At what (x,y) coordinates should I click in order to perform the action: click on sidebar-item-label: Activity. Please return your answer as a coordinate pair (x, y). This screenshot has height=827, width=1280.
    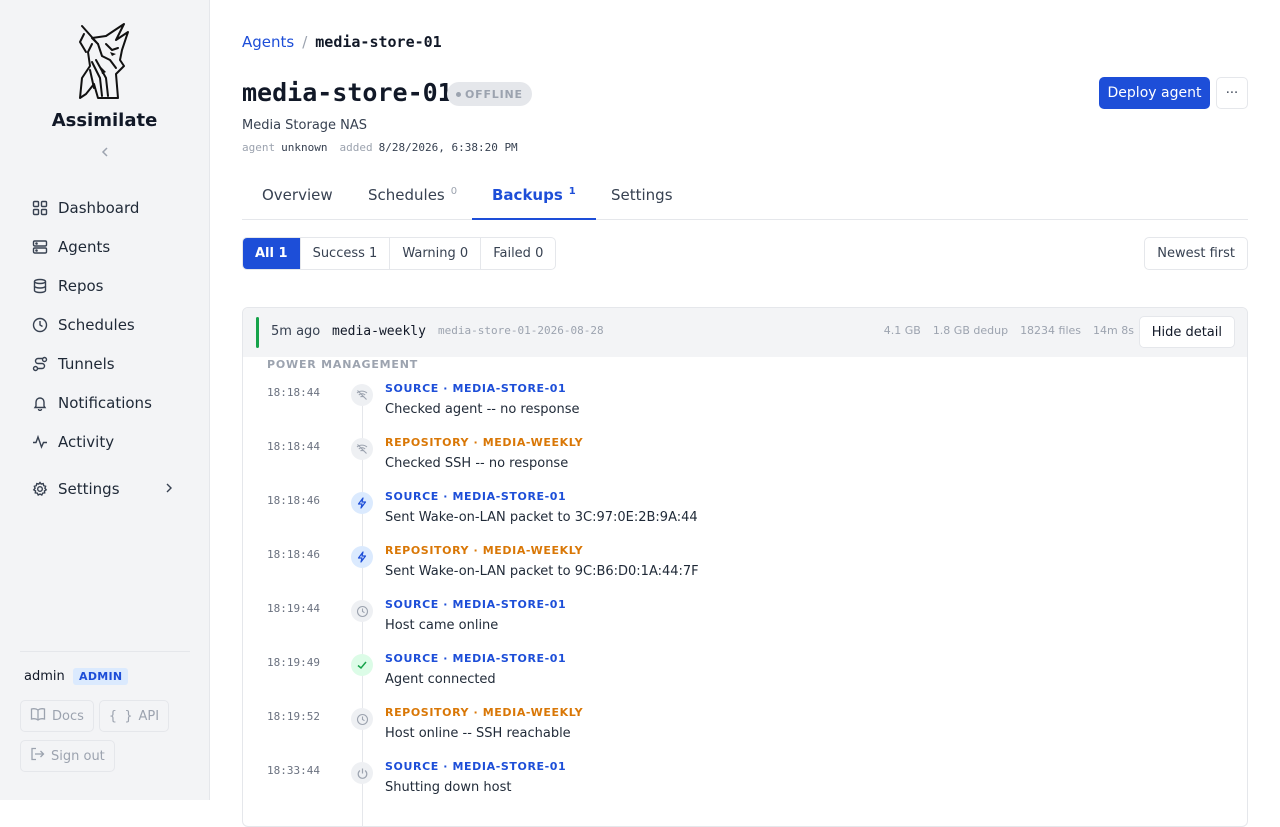
    Looking at the image, I should click on (86, 442).